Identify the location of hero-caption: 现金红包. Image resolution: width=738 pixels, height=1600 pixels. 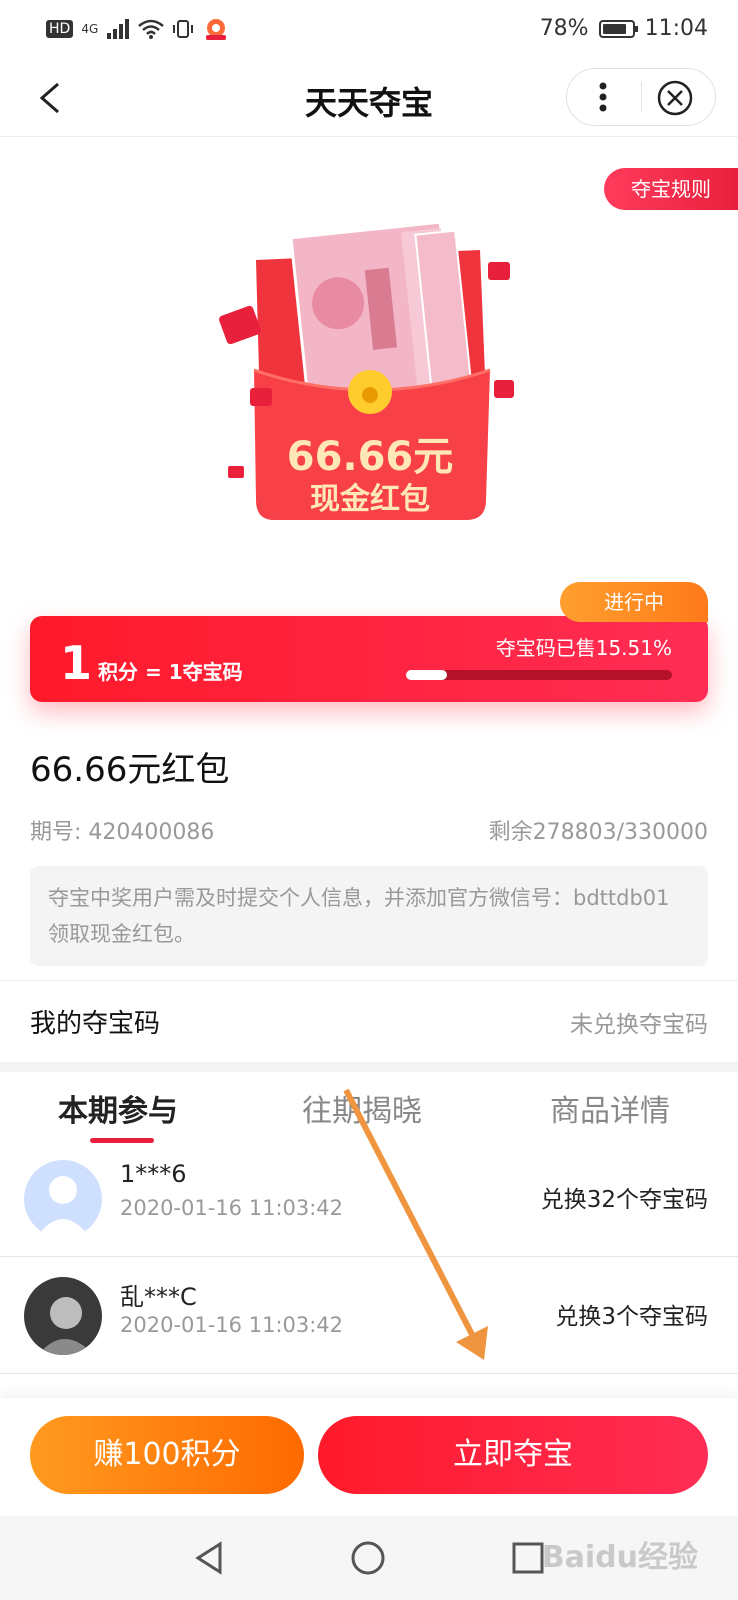
(370, 499).